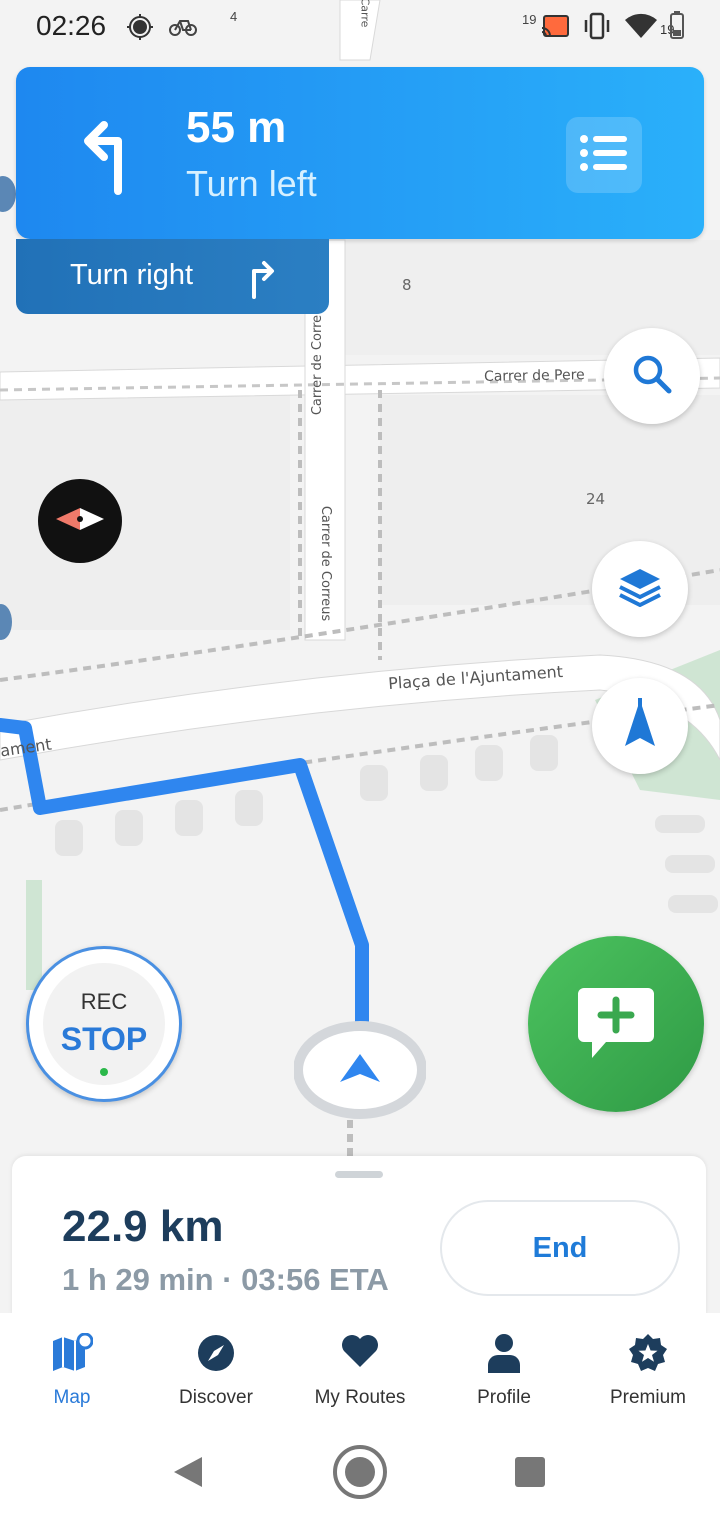 This screenshot has width=720, height=1520. I want to click on system-navigation-bar, so click(360, 1471).